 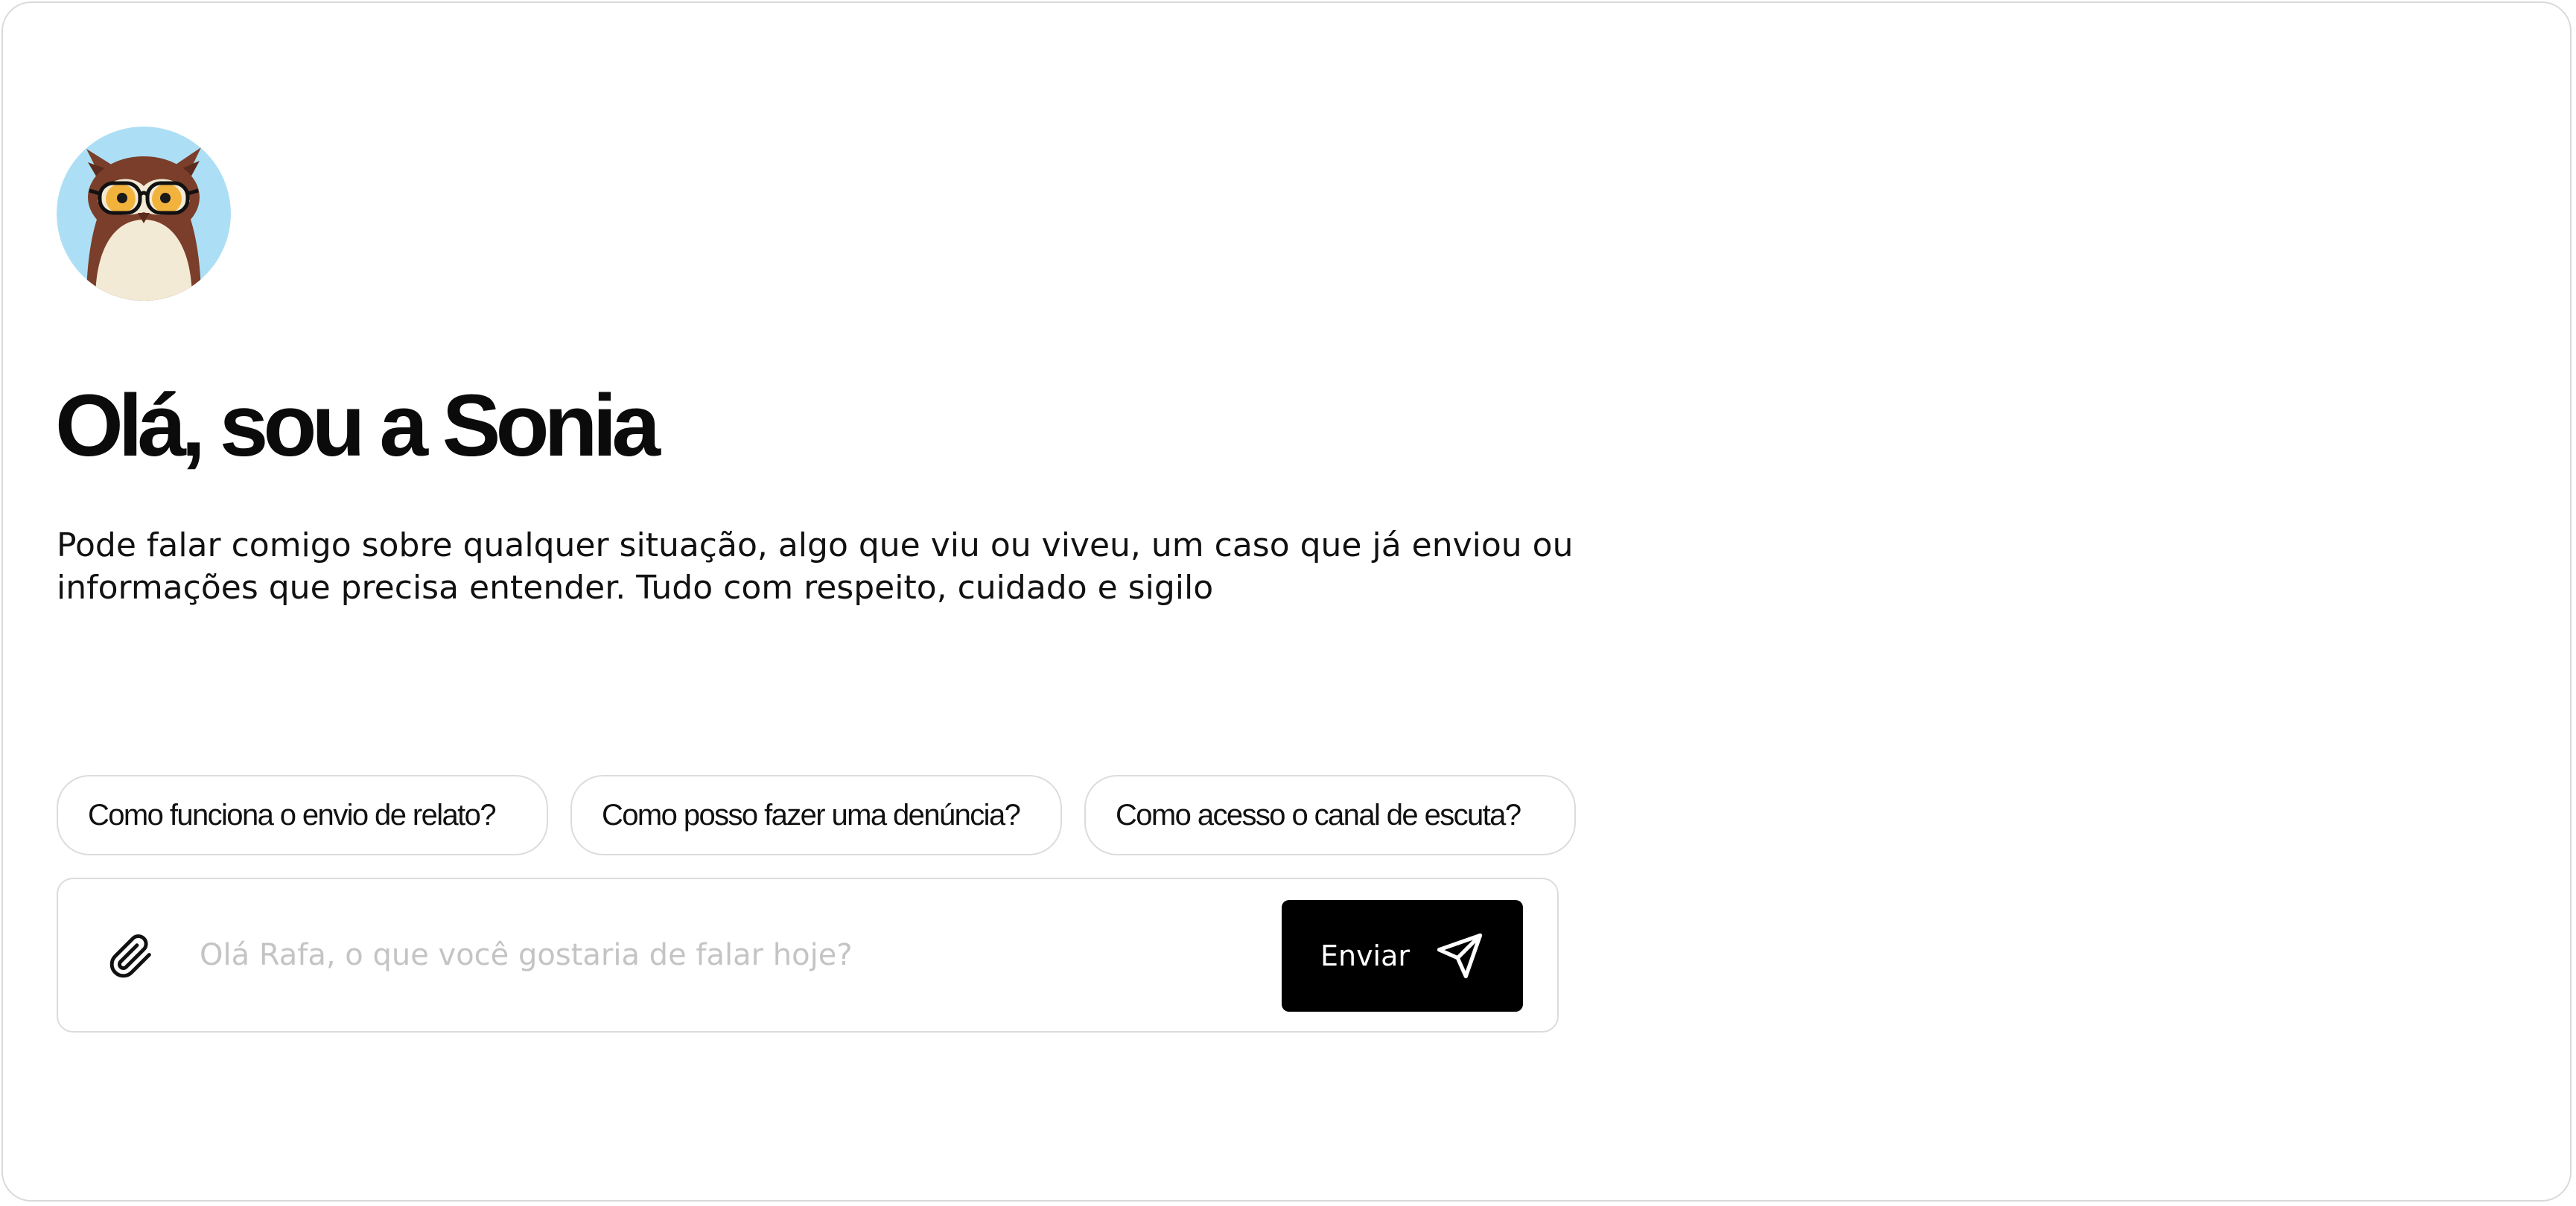 I want to click on suggestion-chip: Como funciona o envio de relato?, so click(x=302, y=815).